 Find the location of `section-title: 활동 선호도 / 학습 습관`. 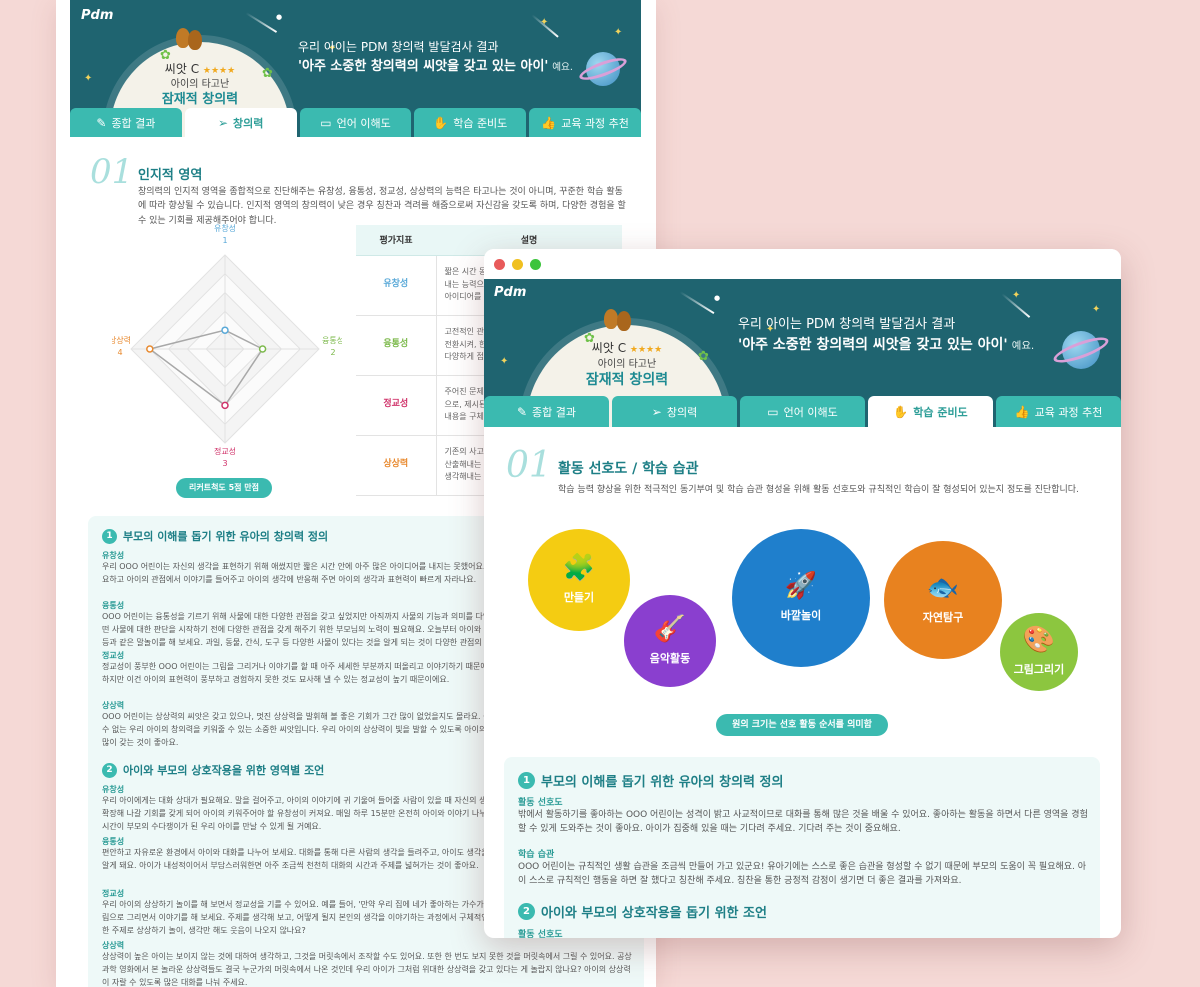

section-title: 활동 선호도 / 학습 습관 is located at coordinates (628, 469).